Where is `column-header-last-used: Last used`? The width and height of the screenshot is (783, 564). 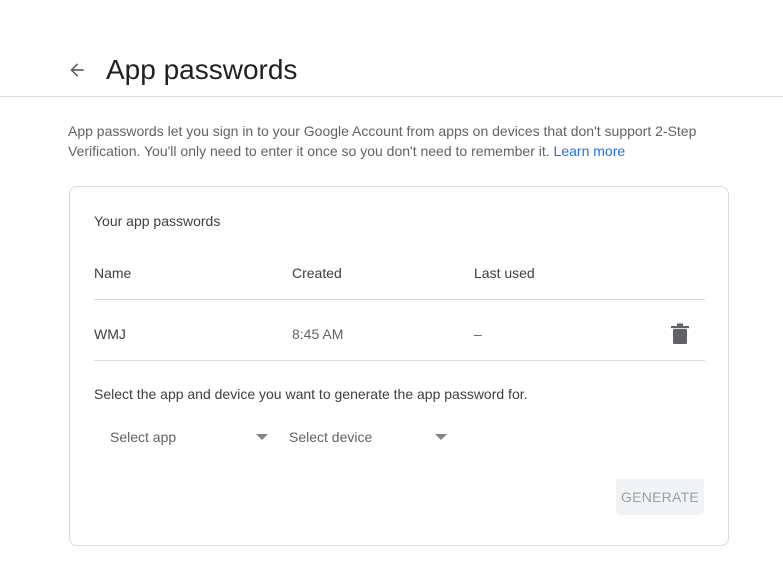
column-header-last-used: Last used is located at coordinates (504, 273).